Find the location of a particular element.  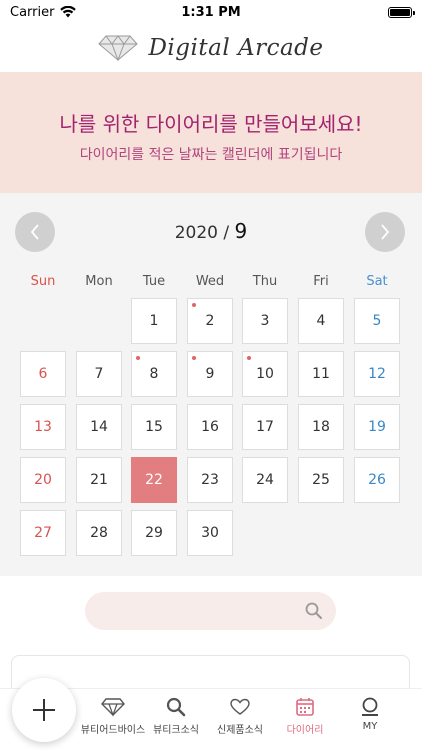

calendar-day: 4 is located at coordinates (321, 321).